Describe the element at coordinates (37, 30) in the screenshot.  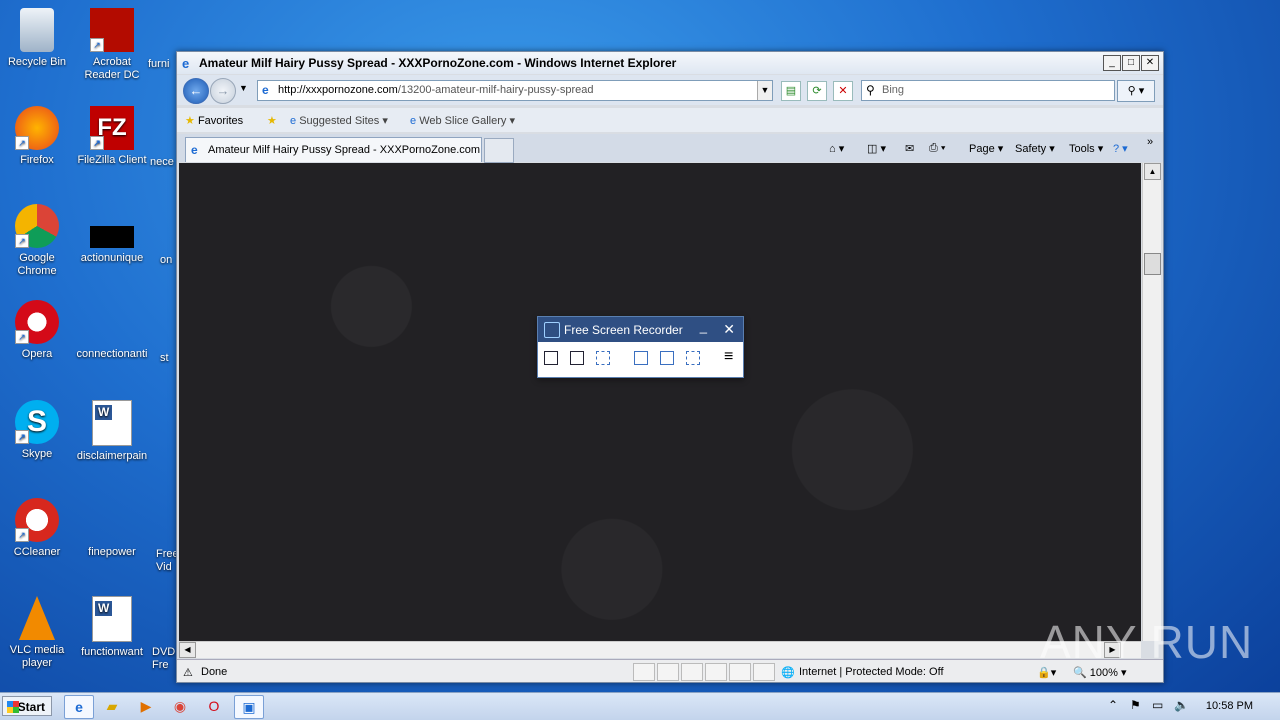
I see `recycle-bin-icon` at that location.